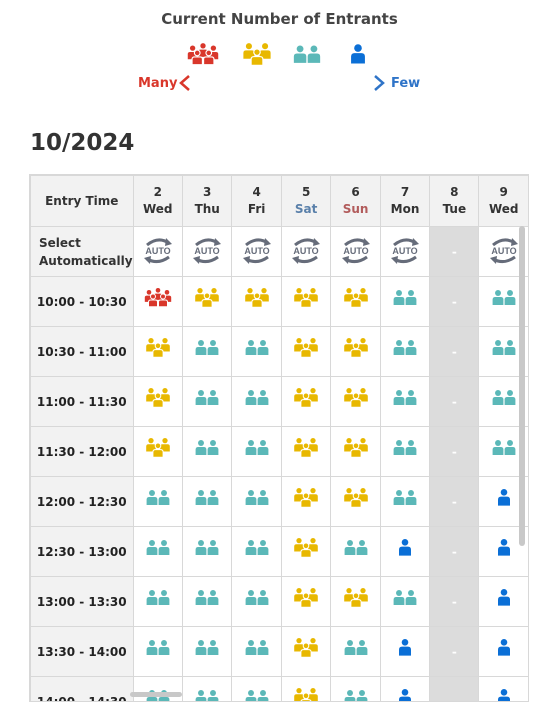 The height and width of the screenshot is (722, 559). I want to click on time-slot-label: 10:30 - 11:00, so click(82, 351).